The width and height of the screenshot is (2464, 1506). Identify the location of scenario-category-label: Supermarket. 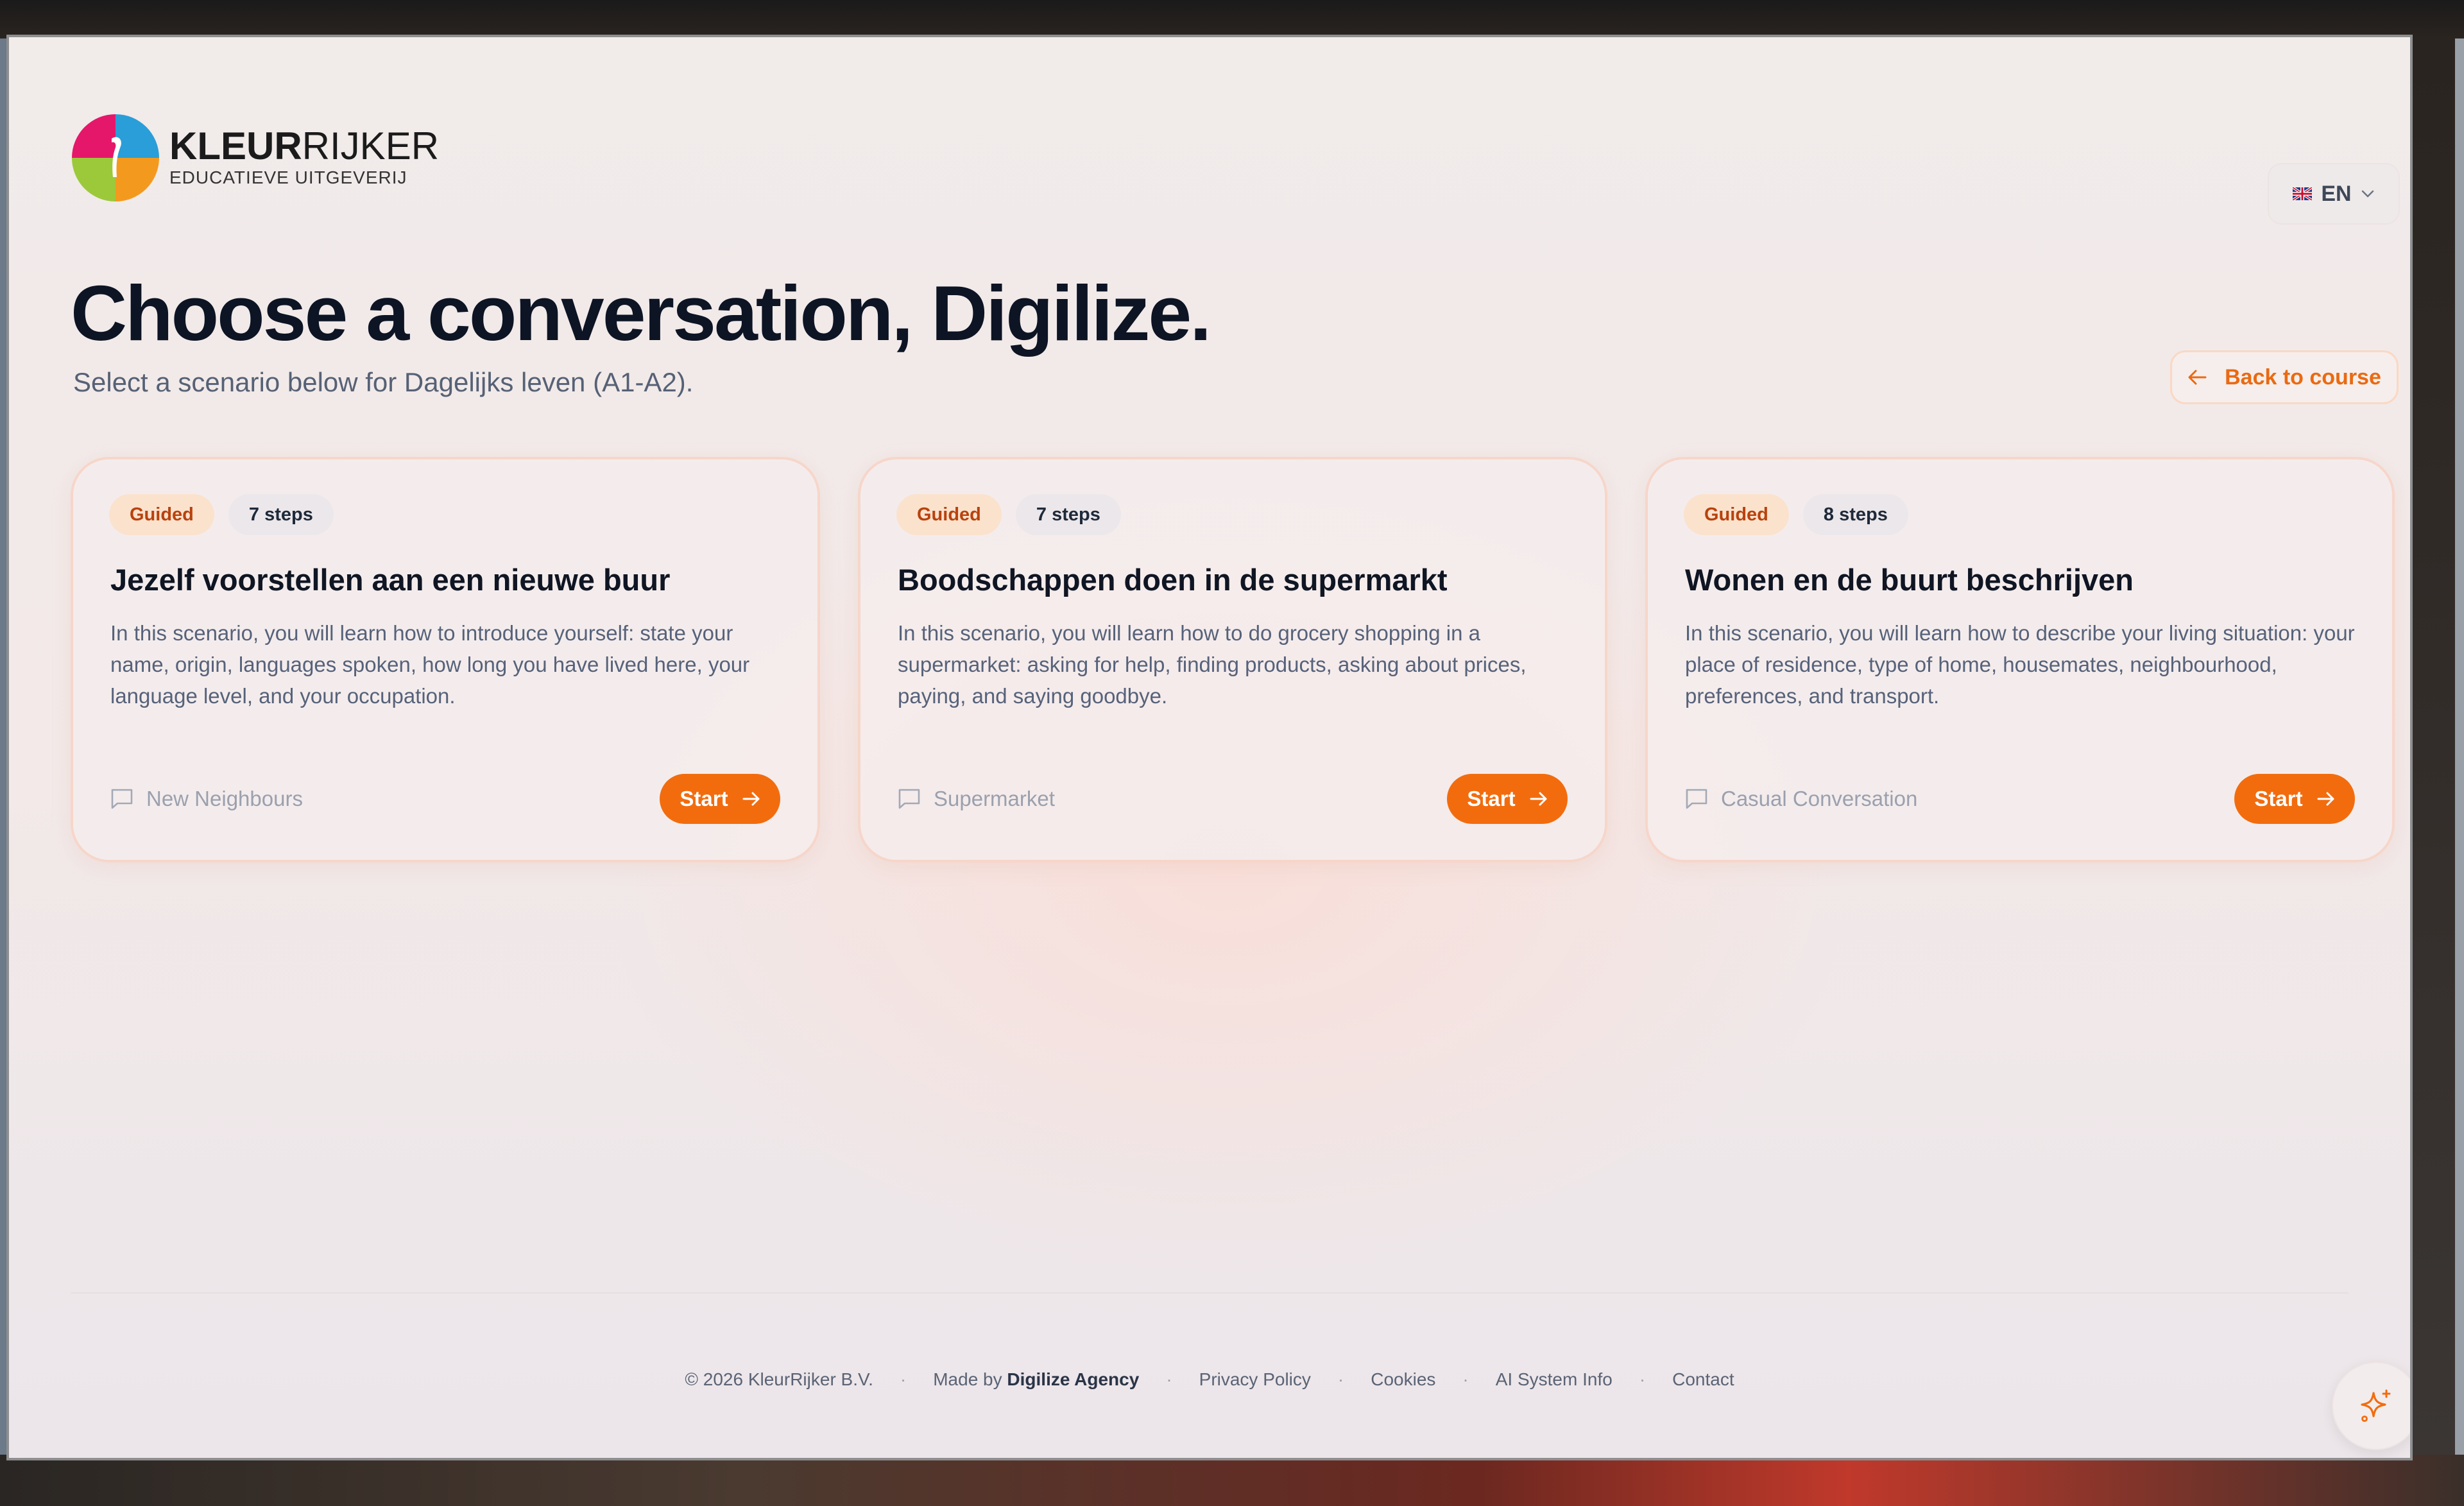
(995, 798).